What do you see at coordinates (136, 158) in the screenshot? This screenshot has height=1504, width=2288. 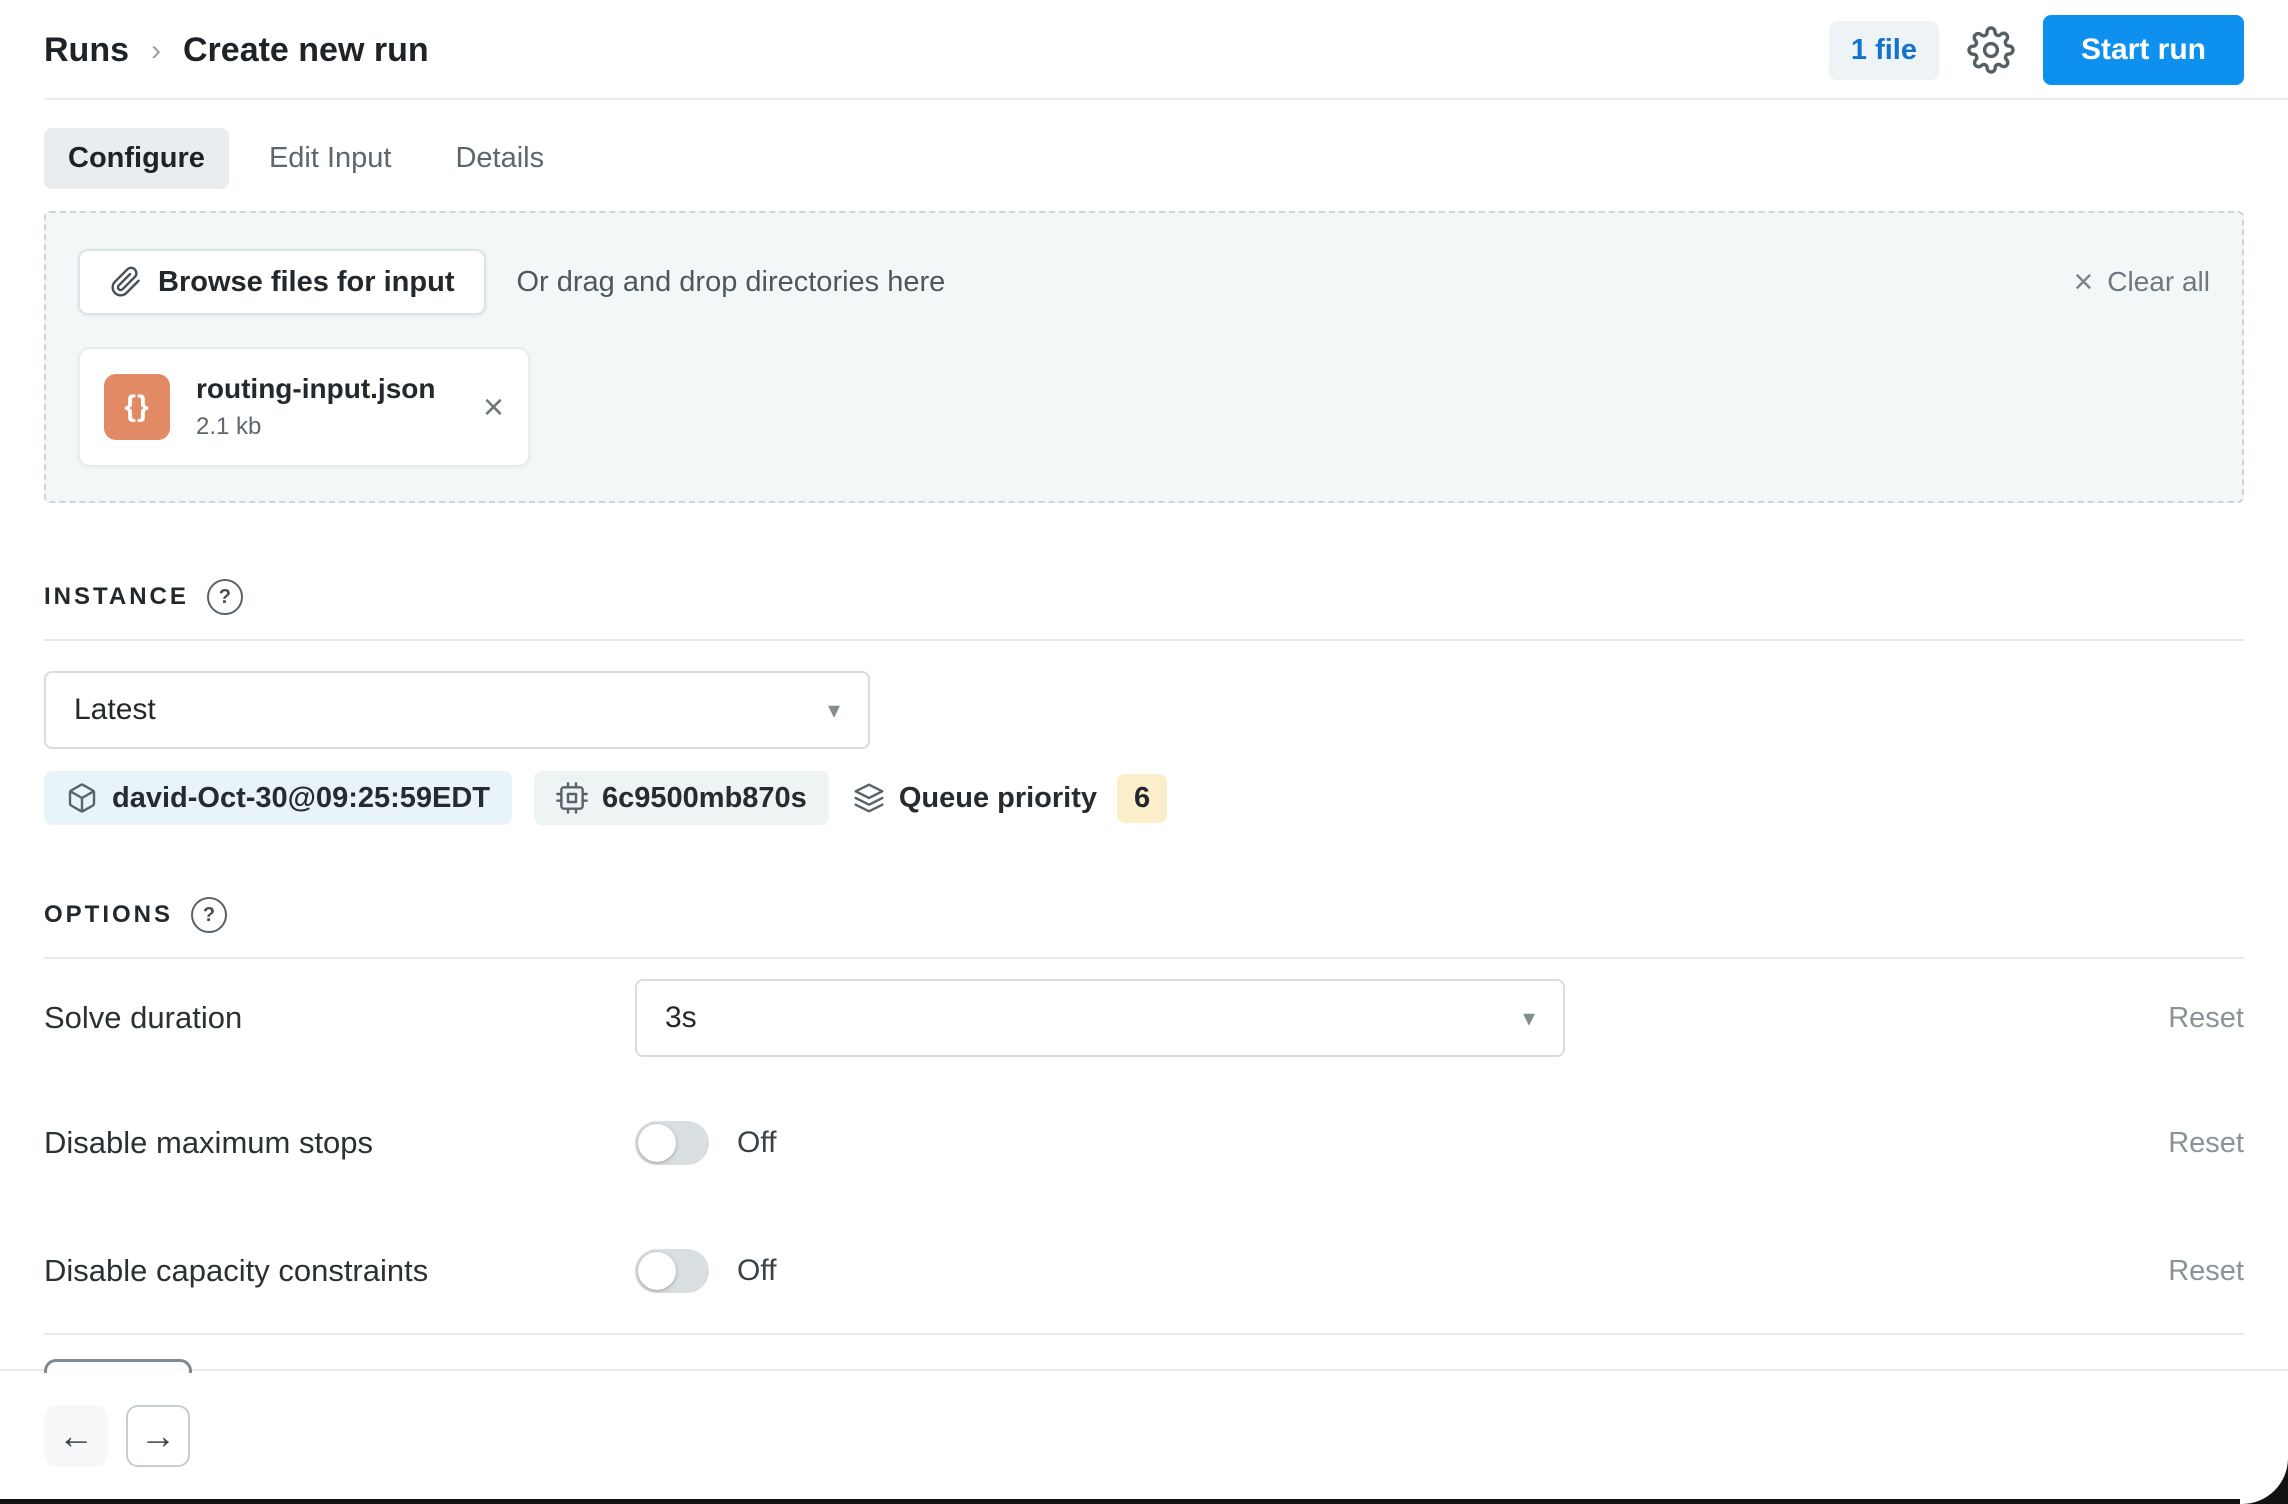 I see `tab-configure: Configure` at bounding box center [136, 158].